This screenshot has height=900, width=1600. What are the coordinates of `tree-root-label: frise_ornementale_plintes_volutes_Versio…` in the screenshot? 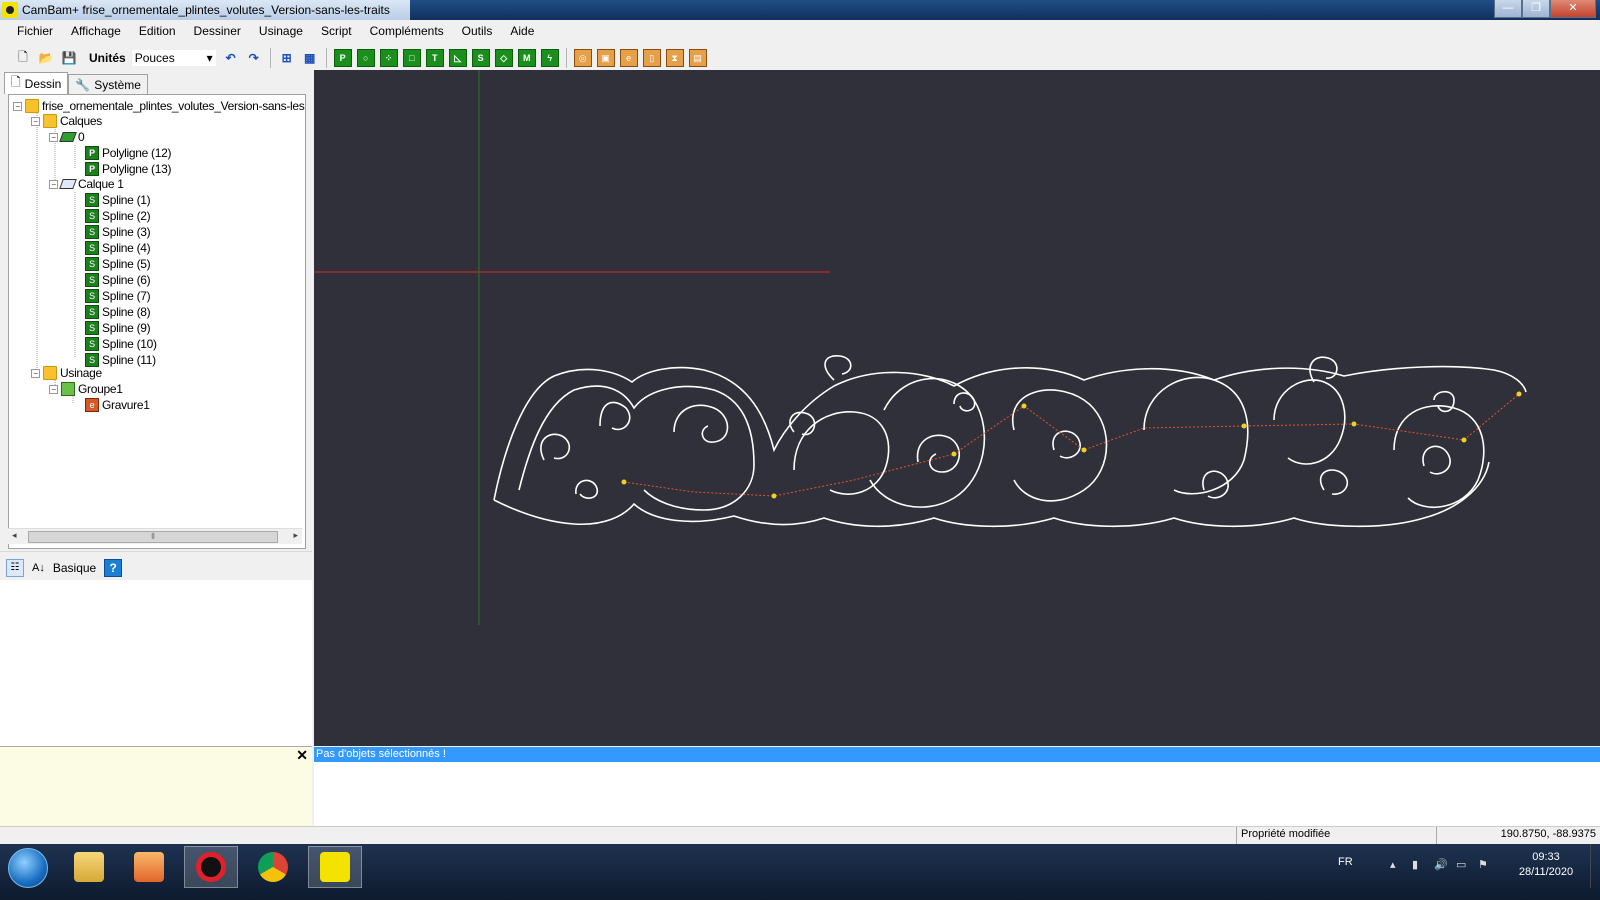 It's located at (174, 106).